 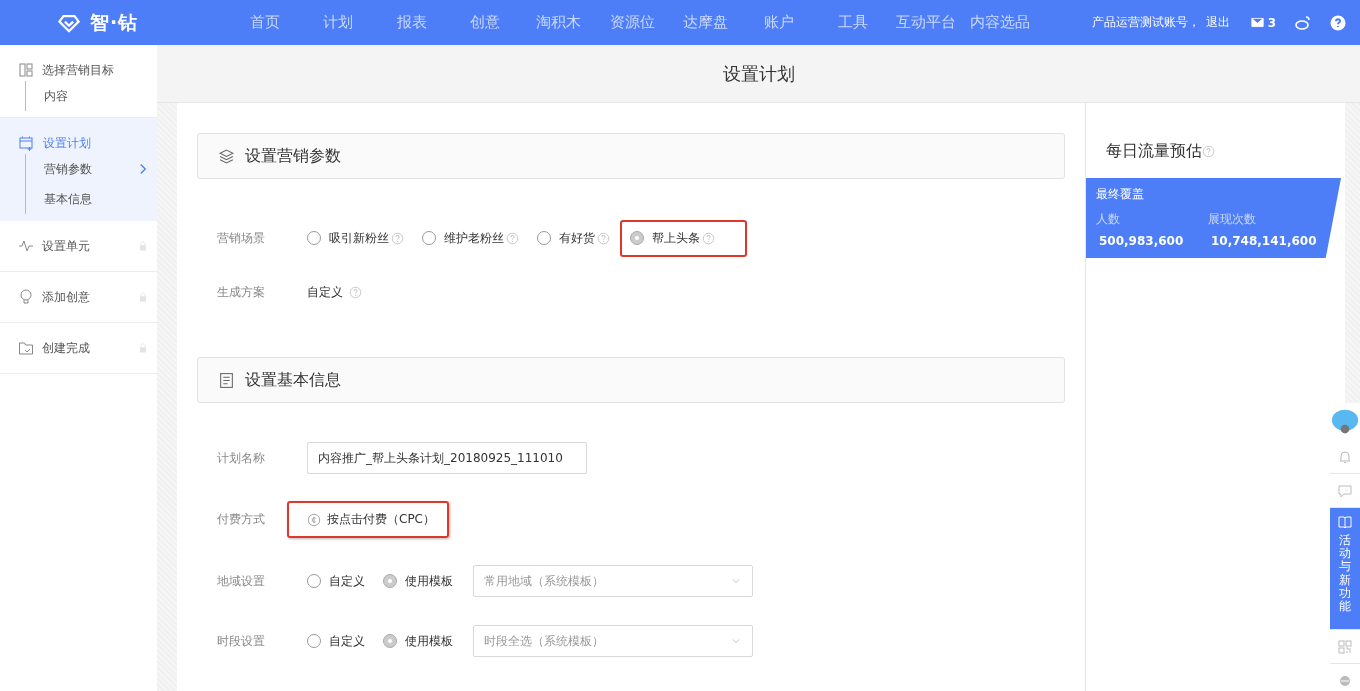 What do you see at coordinates (85, 297) in the screenshot?
I see `step-label: 添加创意` at bounding box center [85, 297].